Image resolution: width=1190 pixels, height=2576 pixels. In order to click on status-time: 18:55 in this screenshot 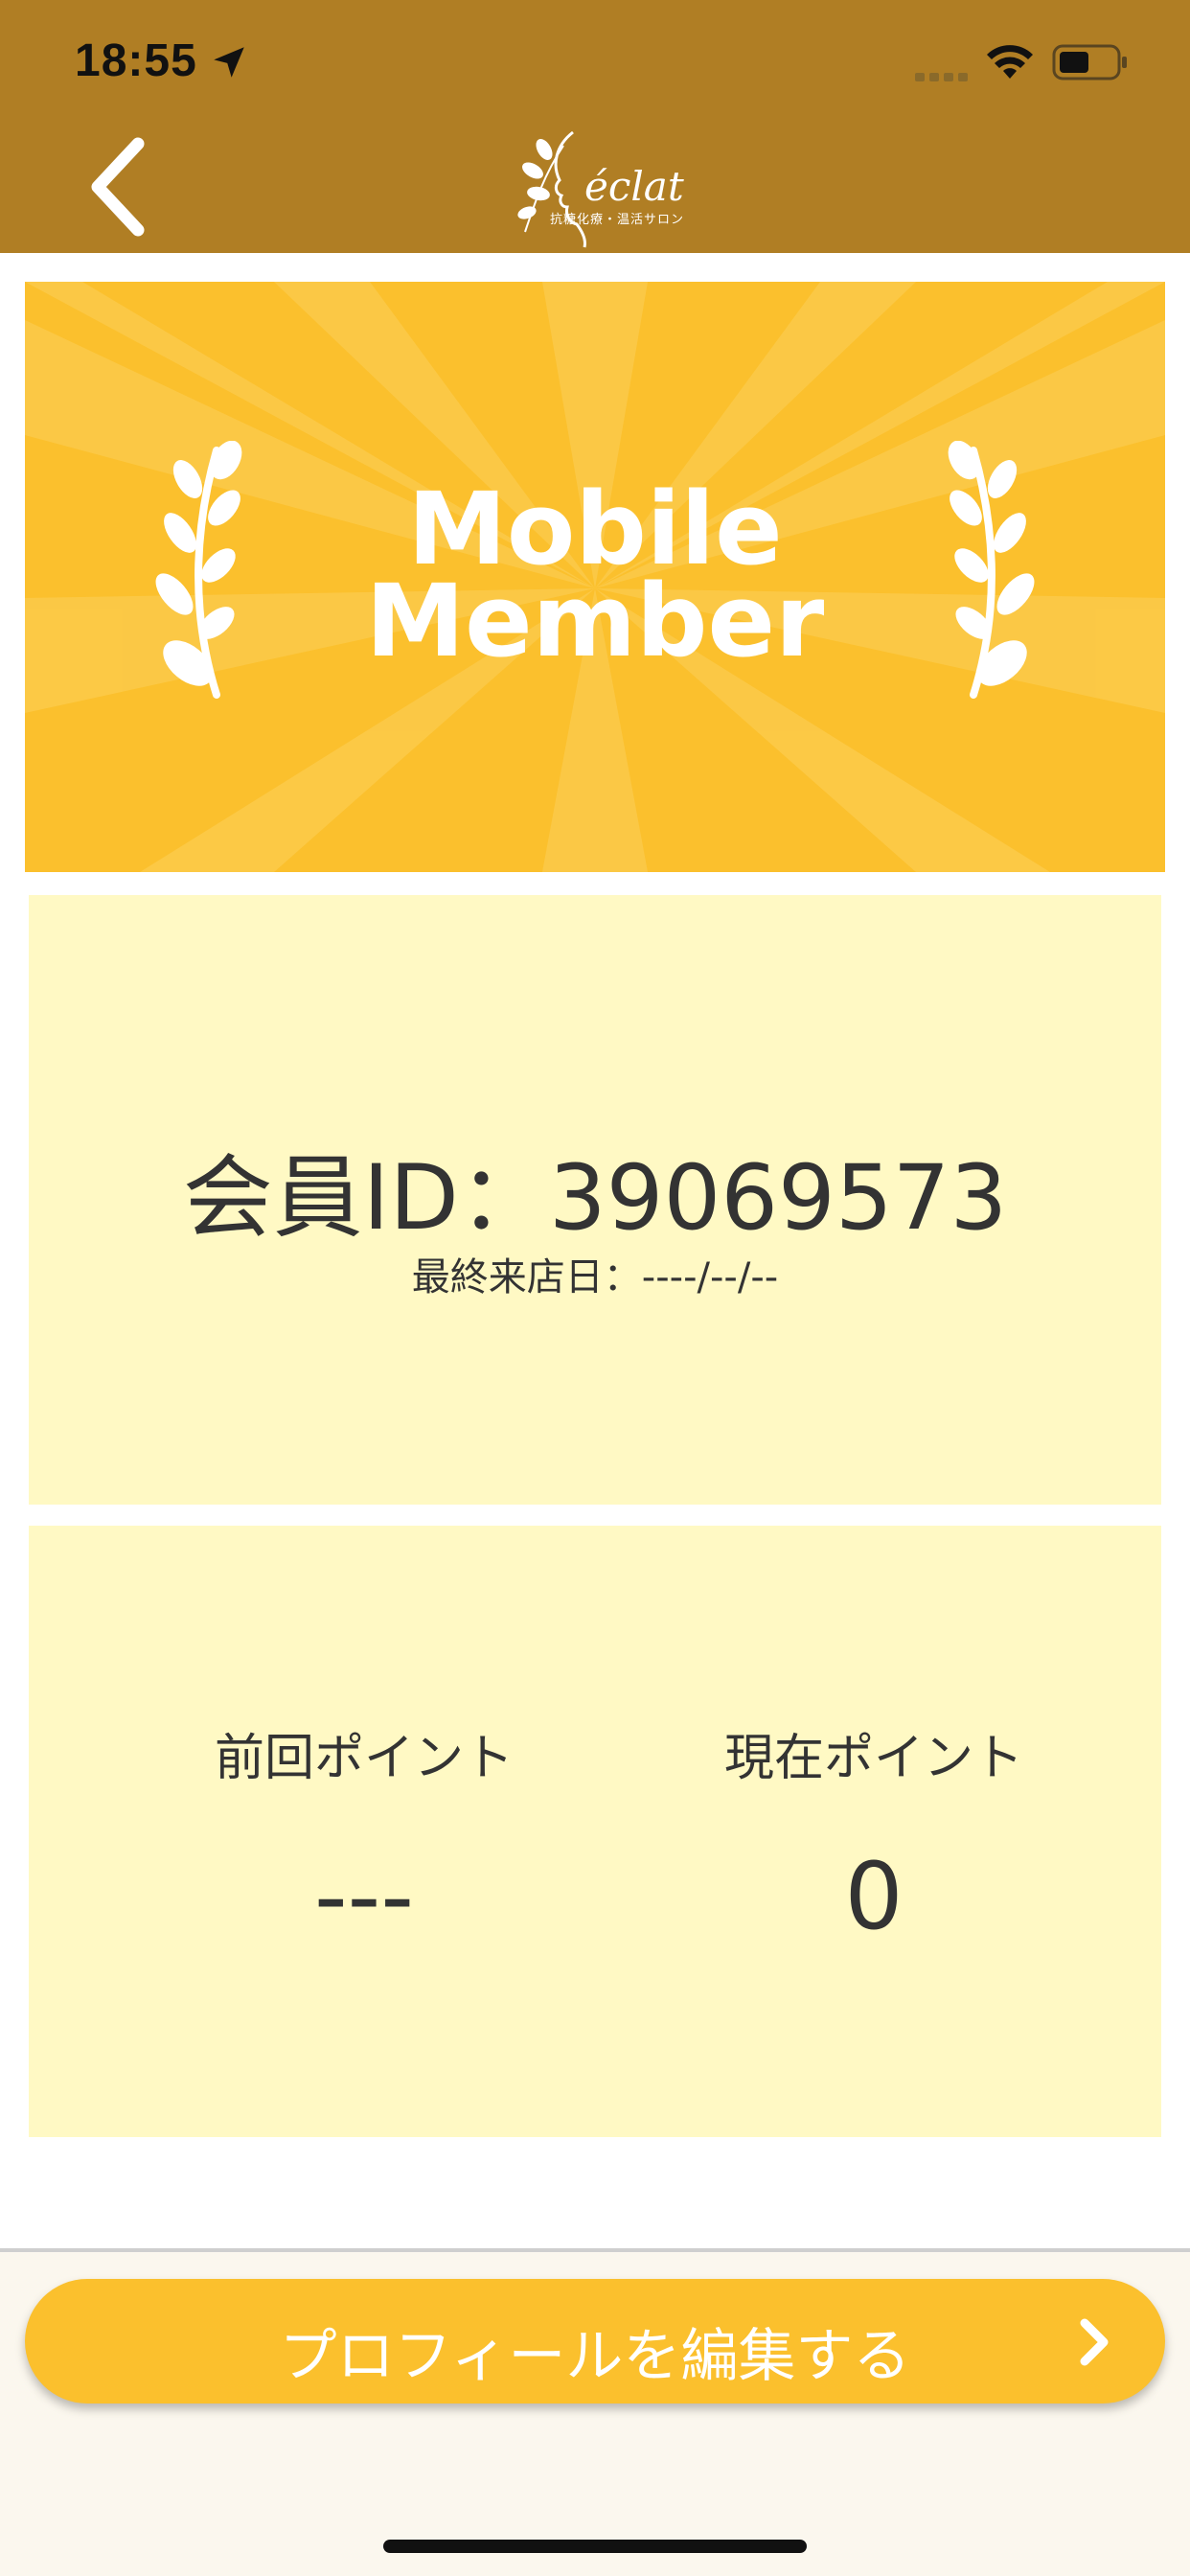, I will do `click(136, 60)`.